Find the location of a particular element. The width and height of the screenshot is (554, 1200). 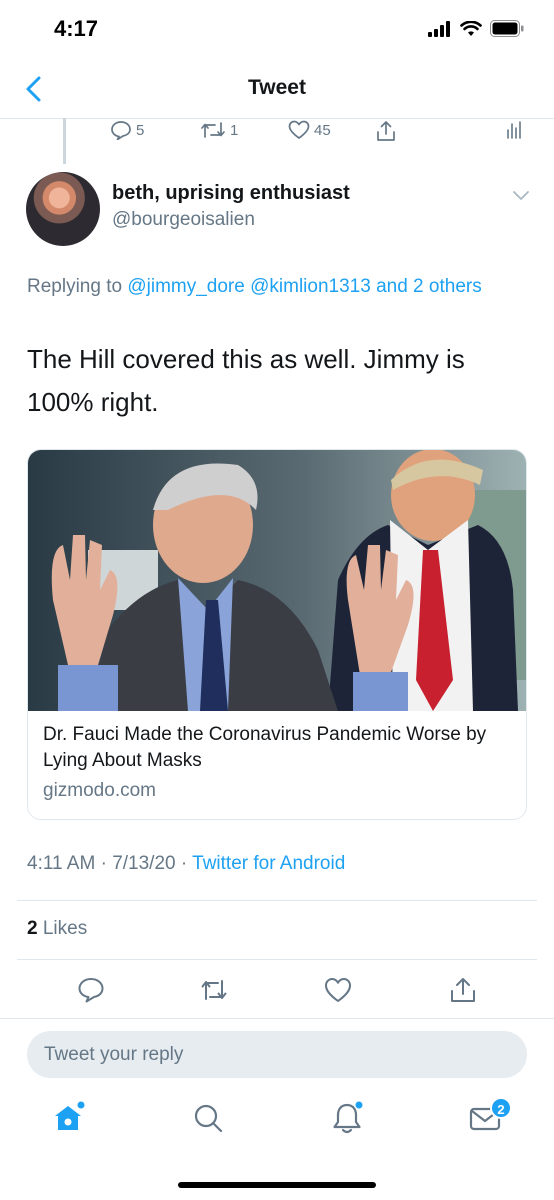

home-indicator is located at coordinates (277, 1185).